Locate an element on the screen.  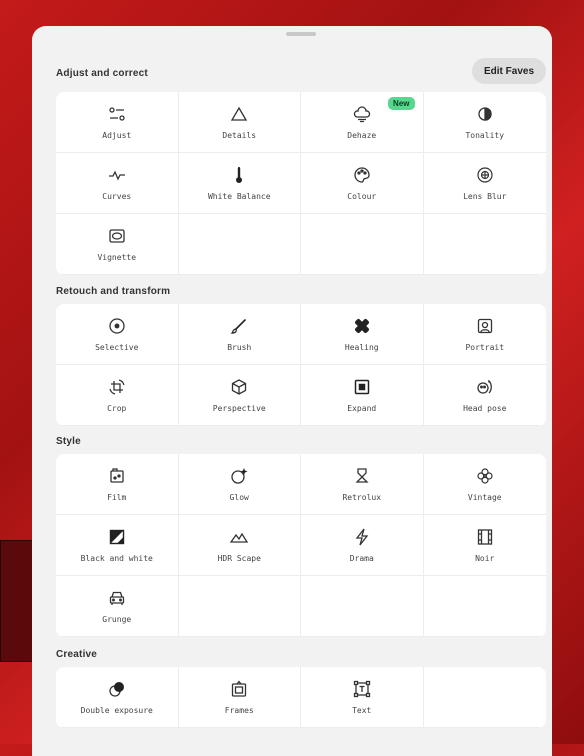
tool-vignette: Vignette is located at coordinates (117, 244).